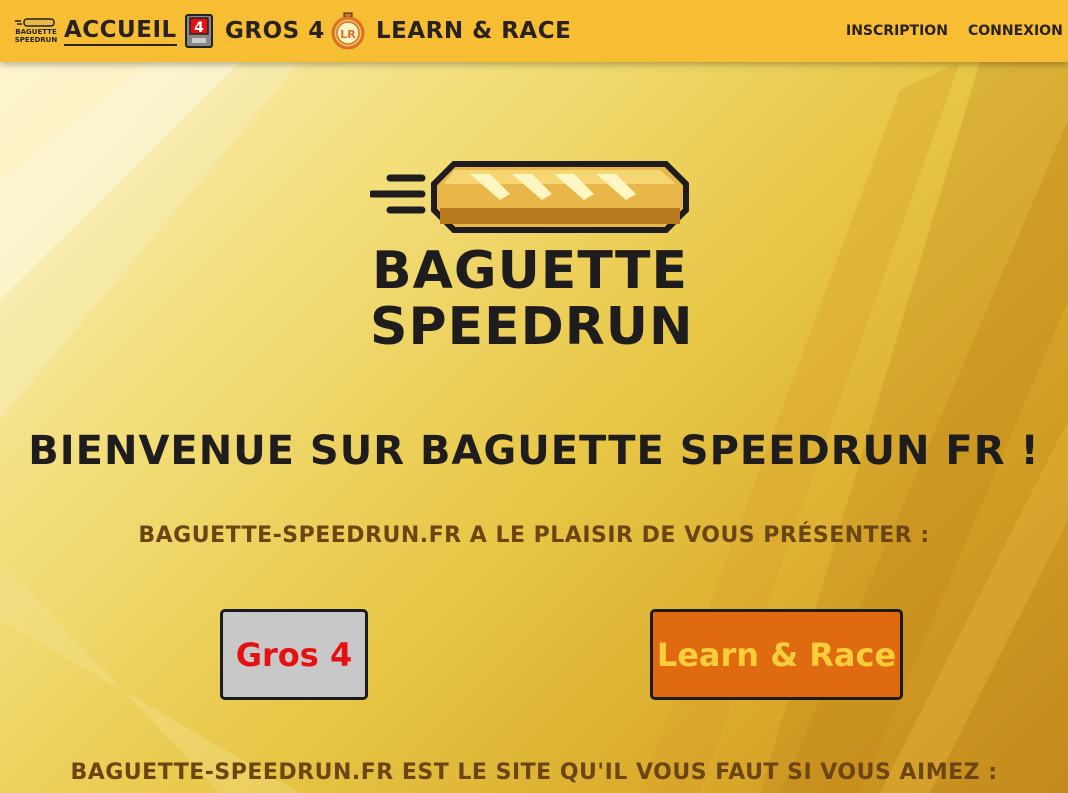 This screenshot has height=793, width=1068. I want to click on nav-inscription: INSCRIPTION, so click(897, 31).